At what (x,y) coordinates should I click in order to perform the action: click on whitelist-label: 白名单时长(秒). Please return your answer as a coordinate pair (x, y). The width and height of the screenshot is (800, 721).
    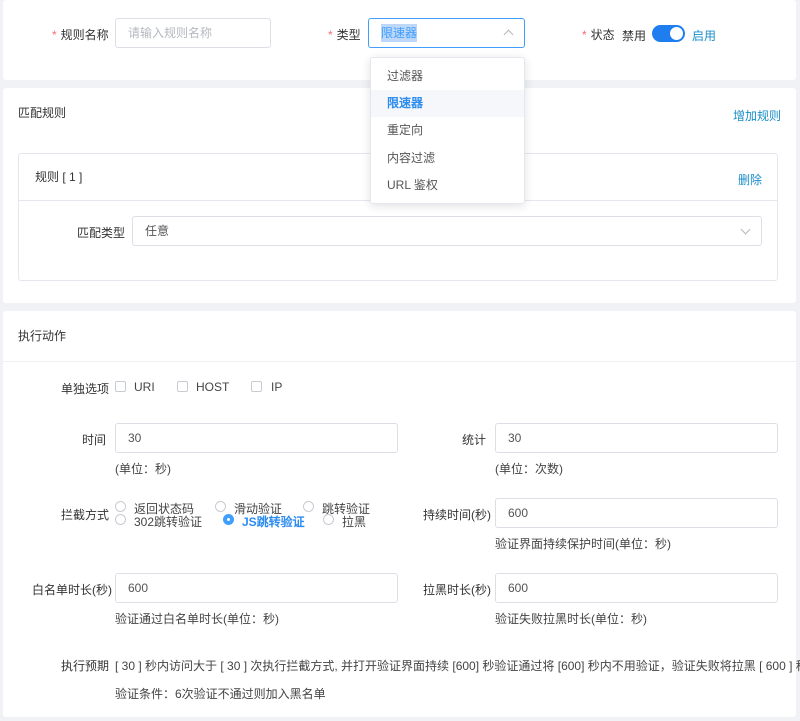
    Looking at the image, I should click on (72, 590).